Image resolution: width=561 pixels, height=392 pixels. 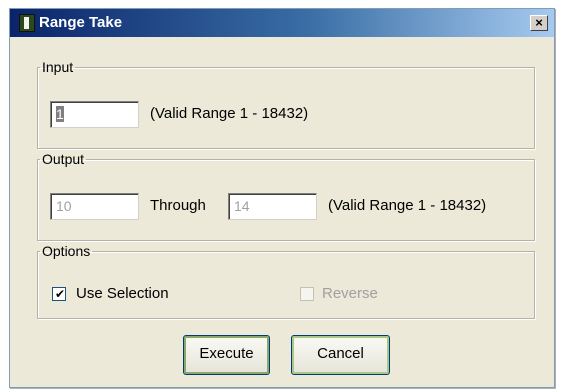 I want to click on input-group-legend: Input, so click(x=58, y=67).